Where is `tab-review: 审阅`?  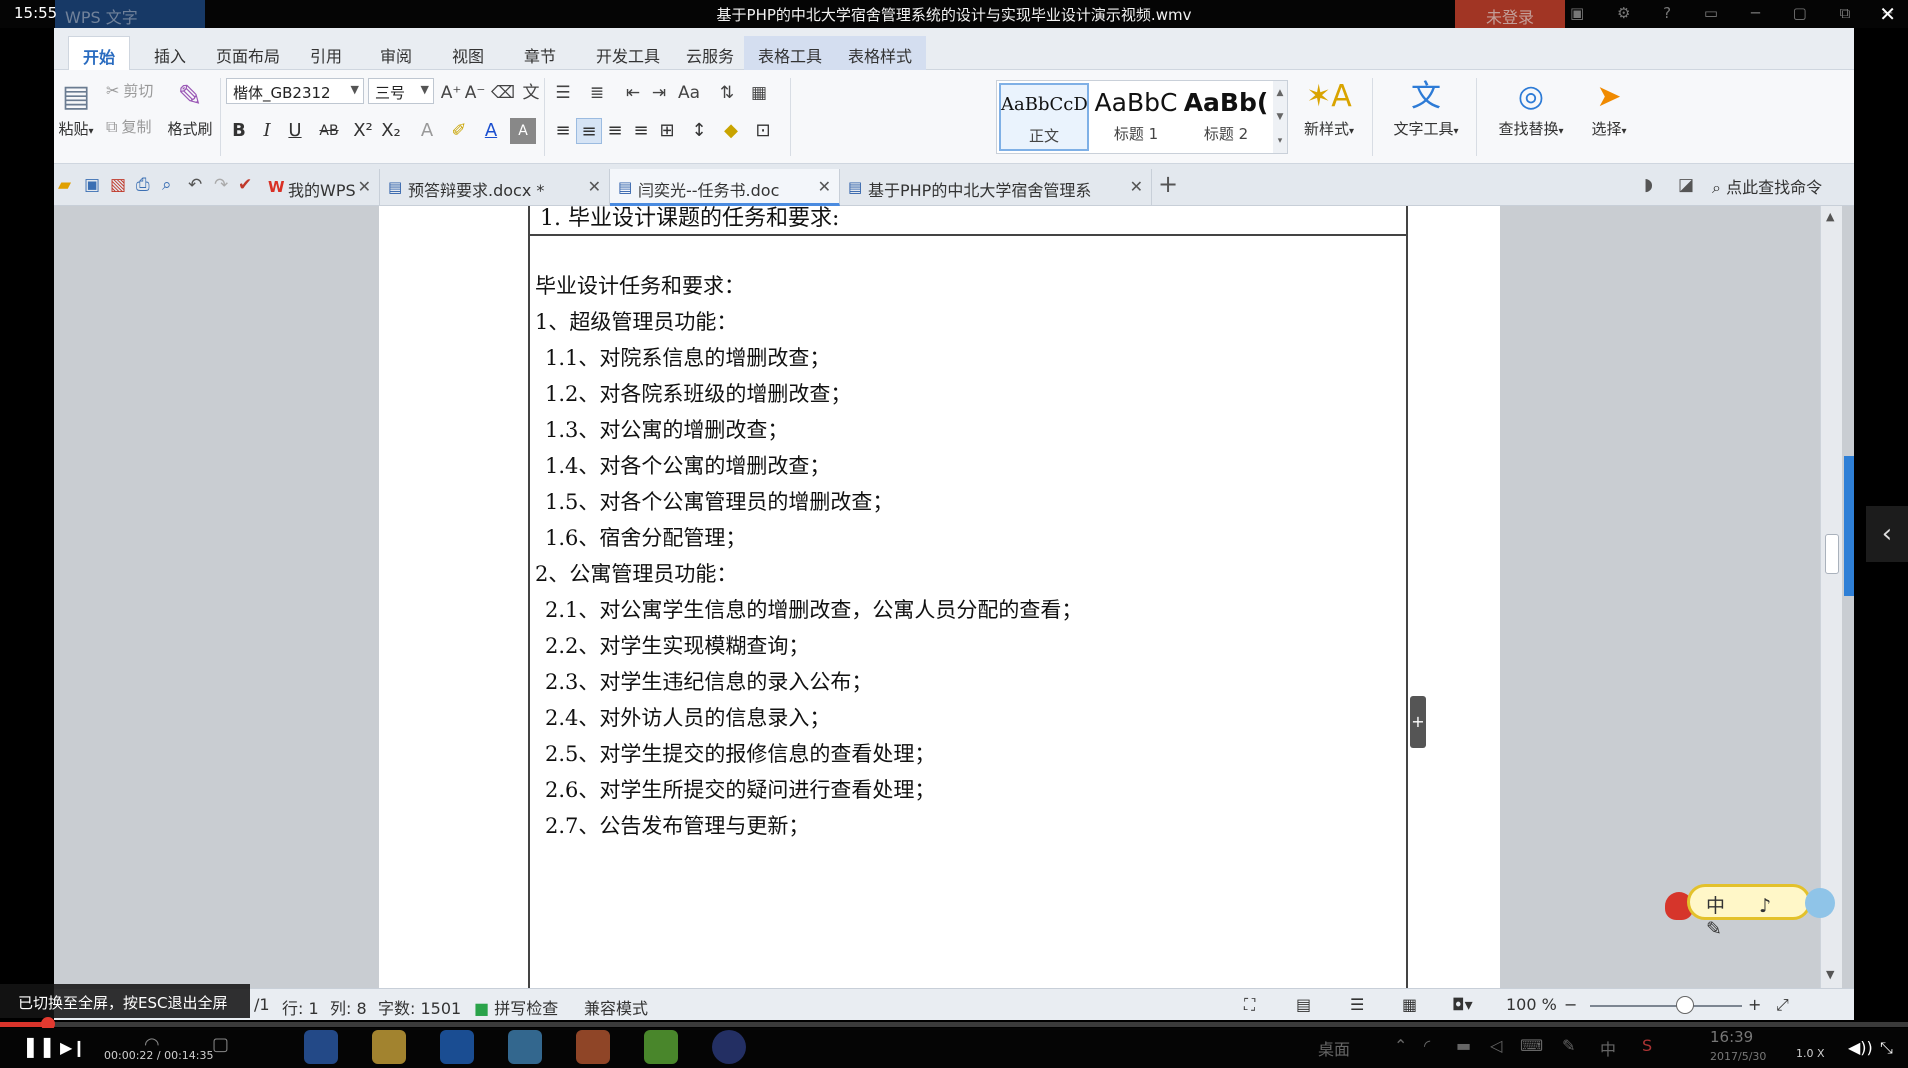 tab-review: 审阅 is located at coordinates (396, 53).